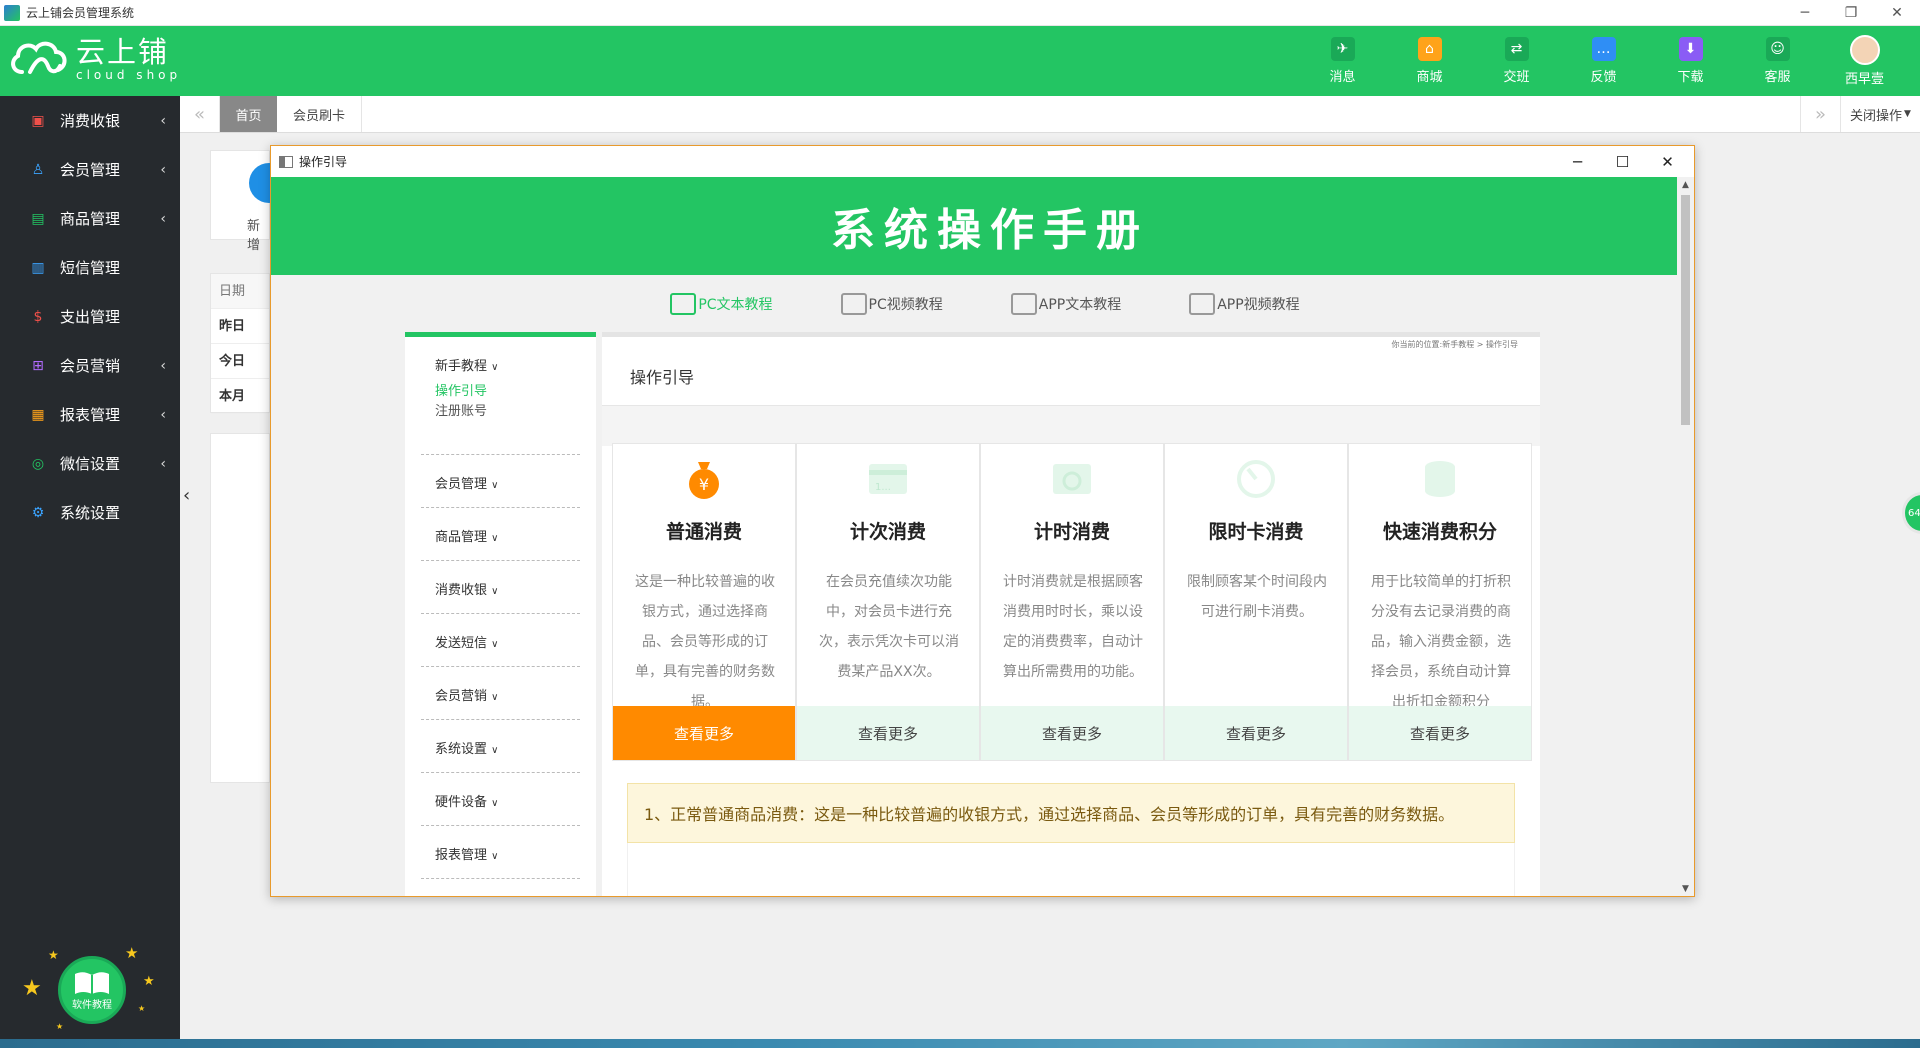 This screenshot has width=1920, height=1048. What do you see at coordinates (94, 59) in the screenshot?
I see `logo: 云上铺 cloud shop` at bounding box center [94, 59].